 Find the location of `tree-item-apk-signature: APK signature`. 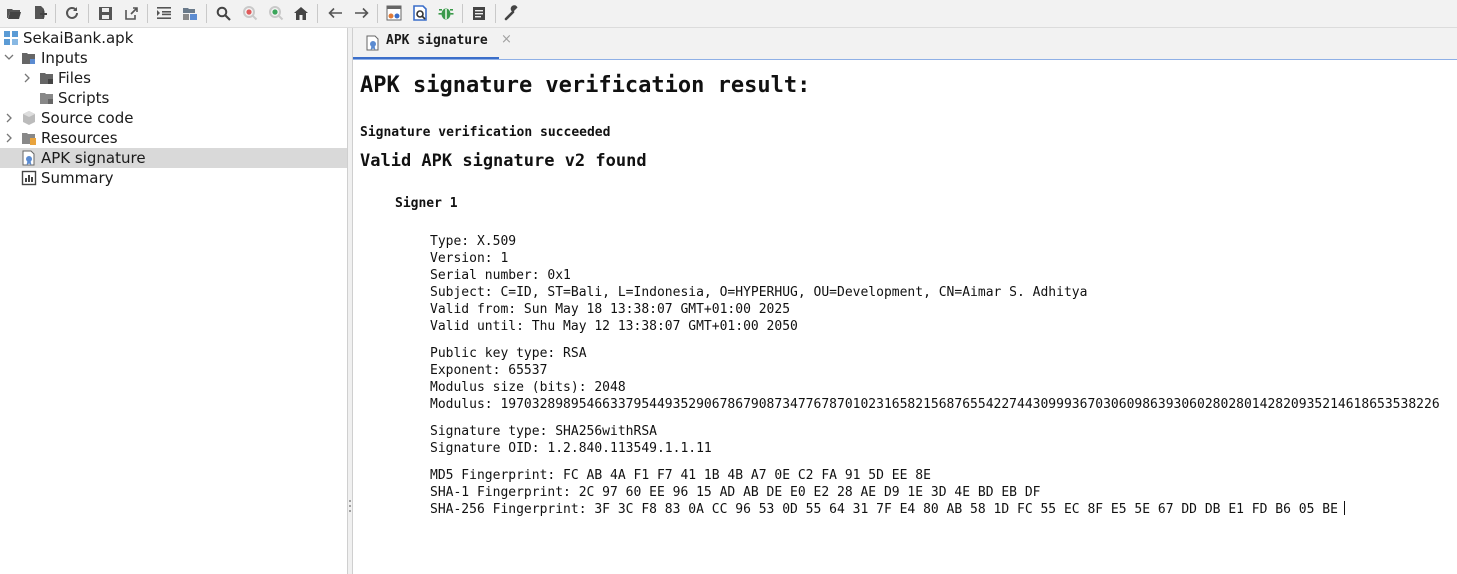

tree-item-apk-signature: APK signature is located at coordinates (173, 158).